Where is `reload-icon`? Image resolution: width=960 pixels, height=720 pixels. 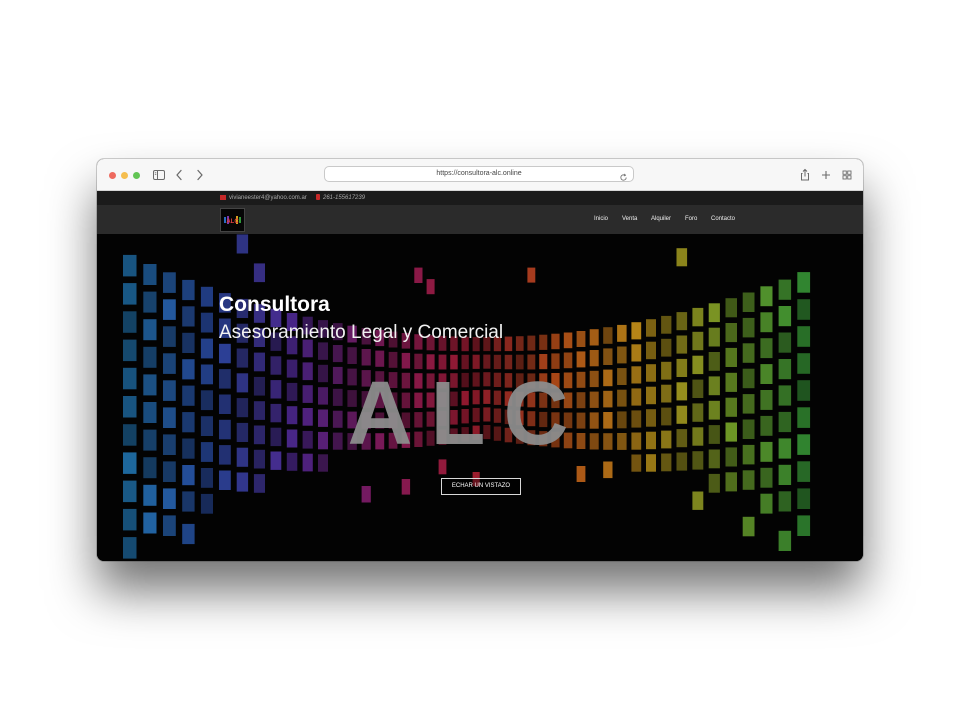
reload-icon is located at coordinates (623, 175).